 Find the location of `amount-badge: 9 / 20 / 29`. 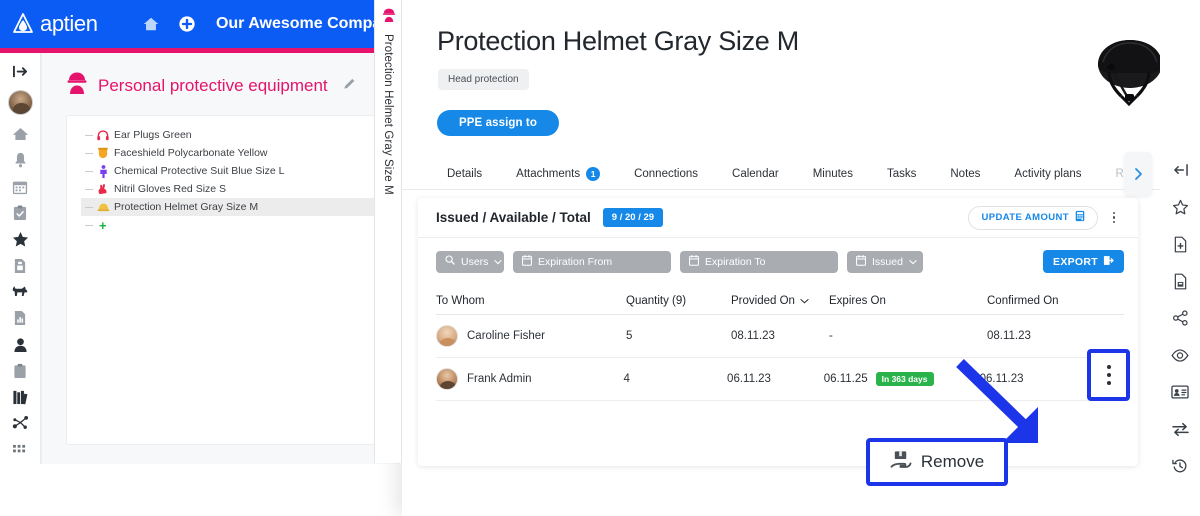

amount-badge: 9 / 20 / 29 is located at coordinates (633, 217).